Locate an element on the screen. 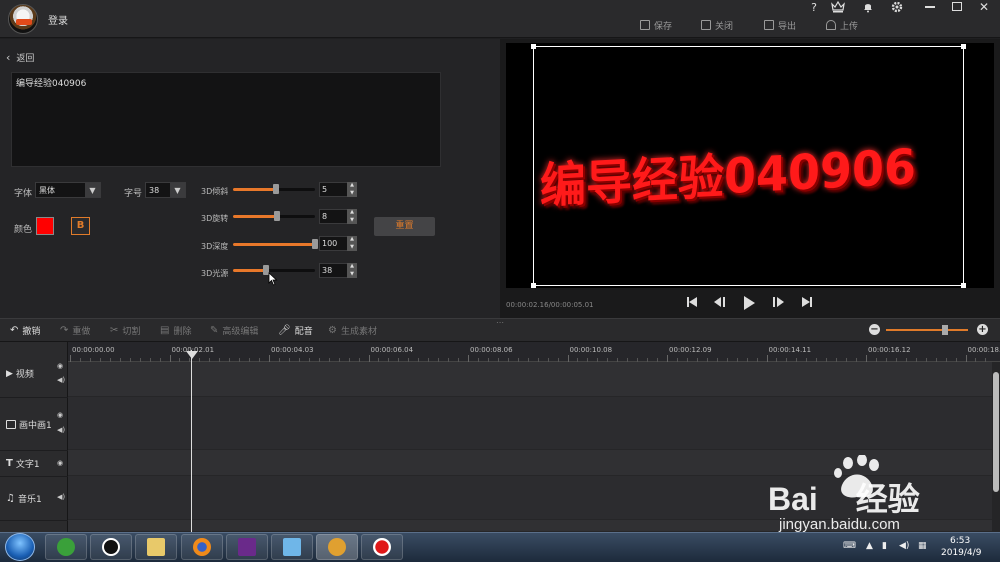 The height and width of the screenshot is (562, 1000). refresh-icon is located at coordinates (66, 547).